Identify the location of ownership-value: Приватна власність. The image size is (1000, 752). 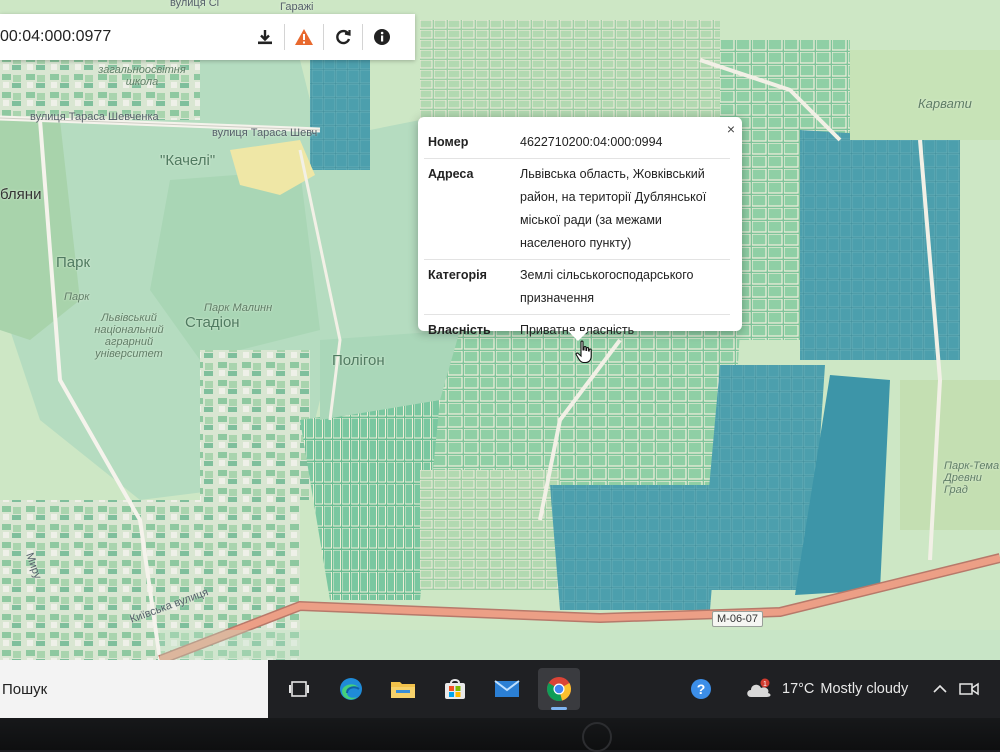
(621, 330).